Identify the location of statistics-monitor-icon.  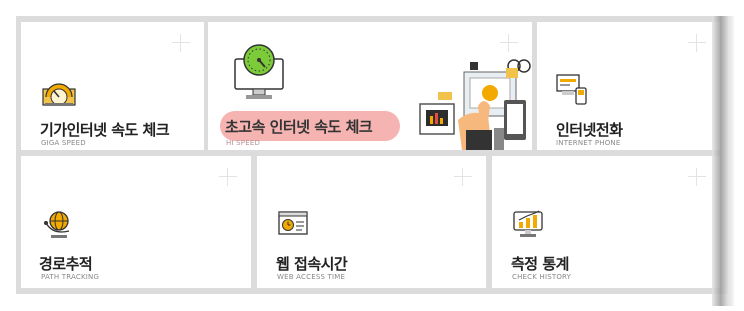
(528, 223).